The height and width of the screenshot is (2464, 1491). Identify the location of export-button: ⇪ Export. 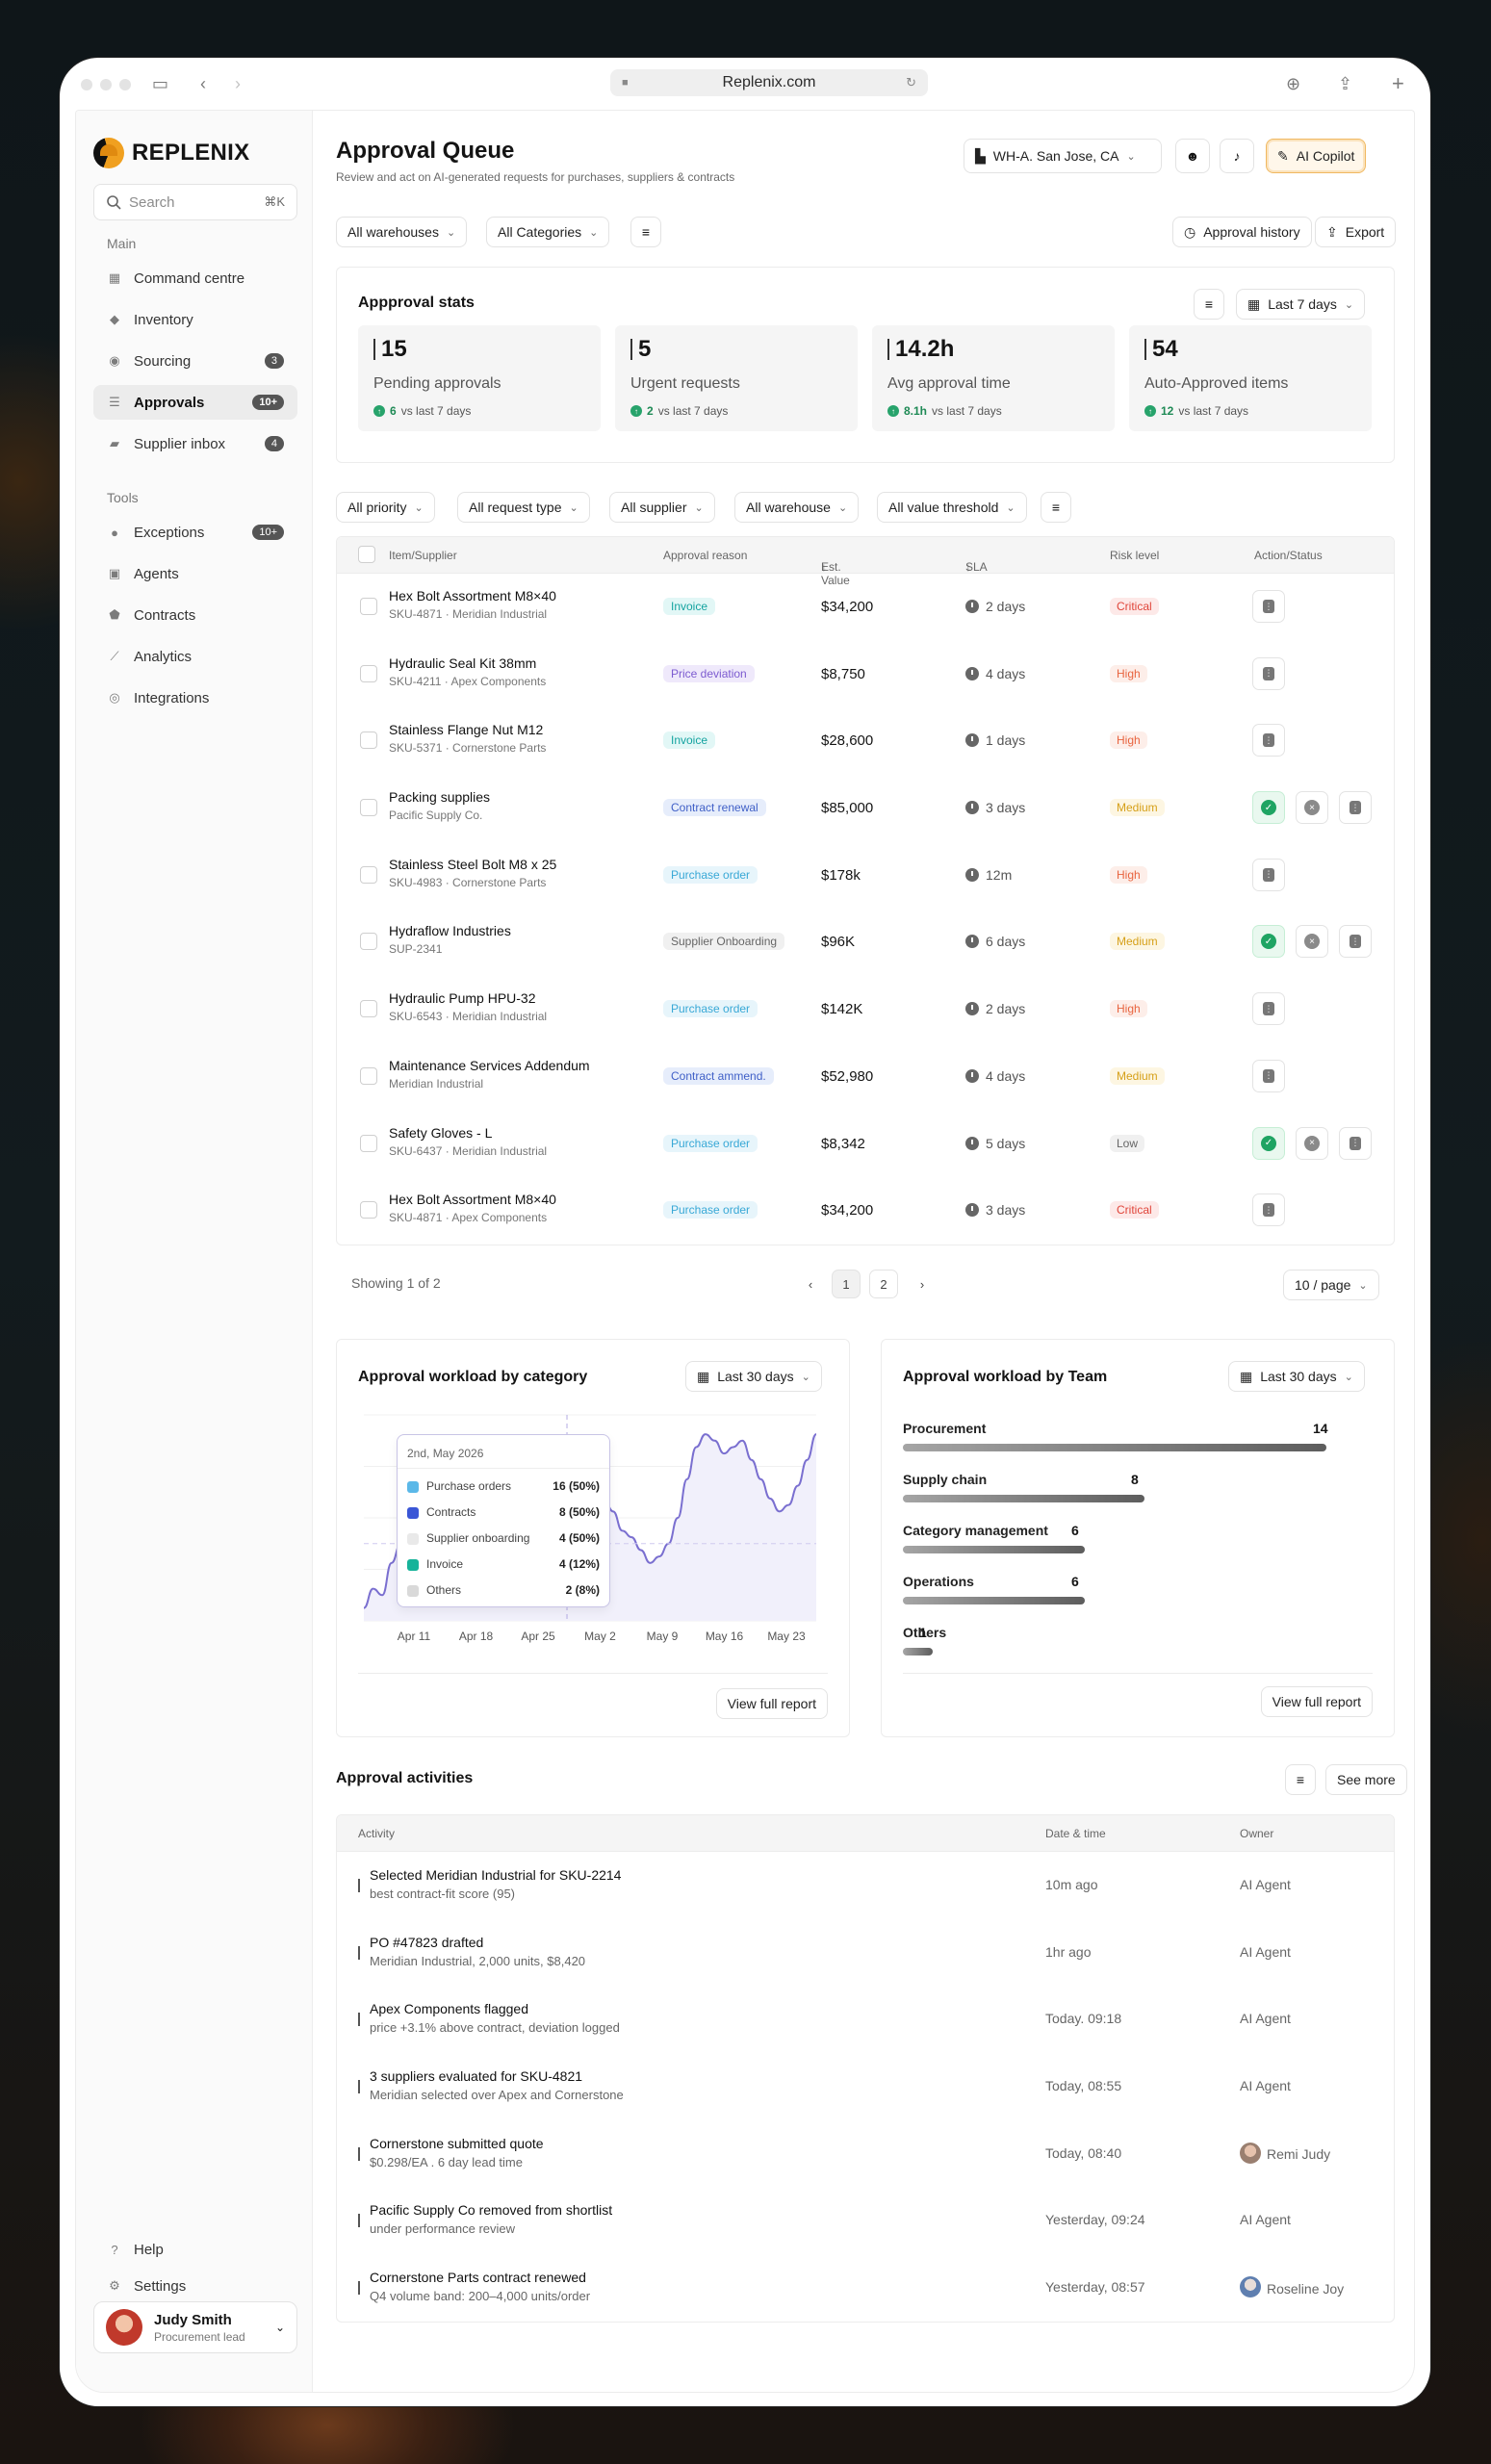
(1356, 232).